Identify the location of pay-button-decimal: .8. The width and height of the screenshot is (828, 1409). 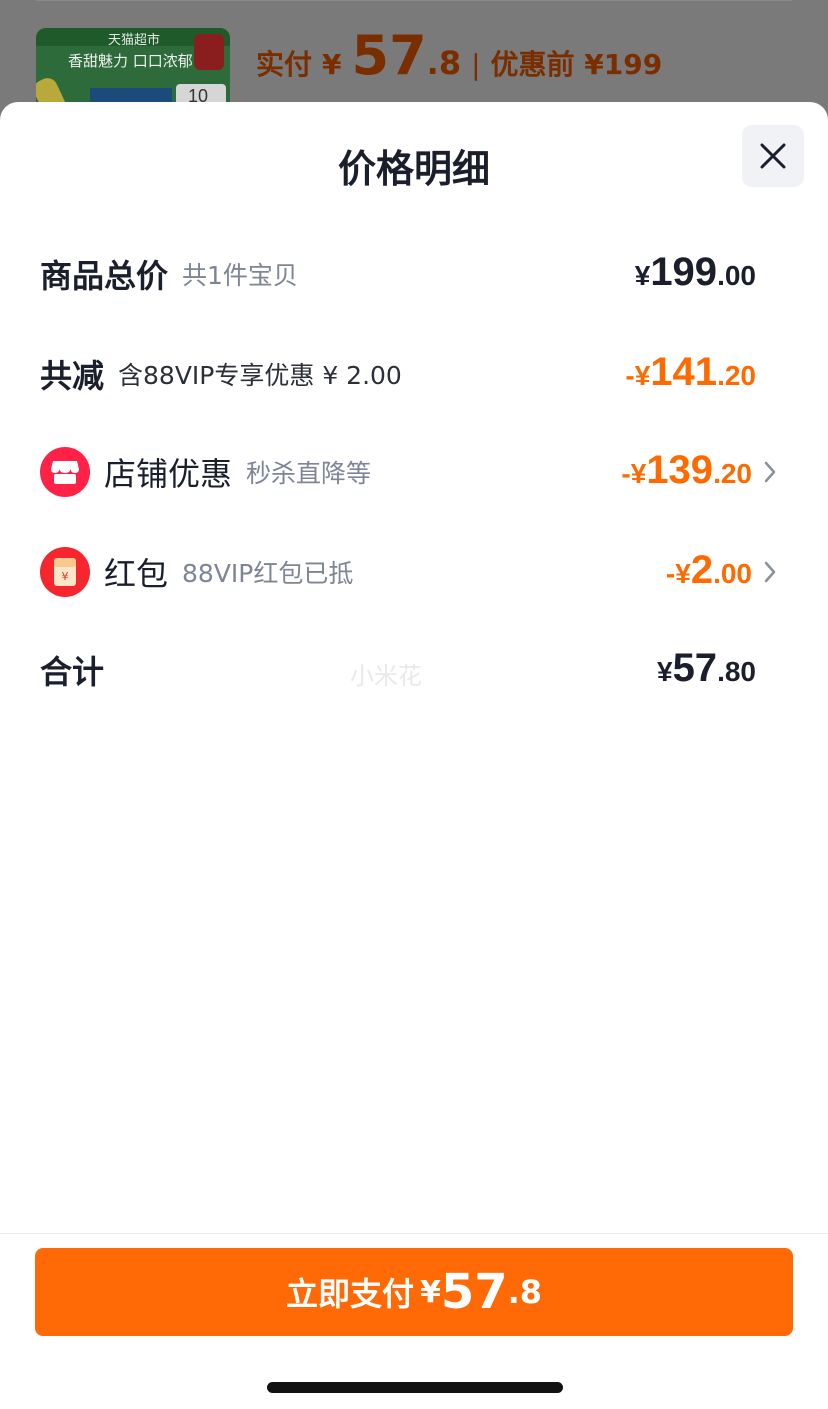
(525, 1292).